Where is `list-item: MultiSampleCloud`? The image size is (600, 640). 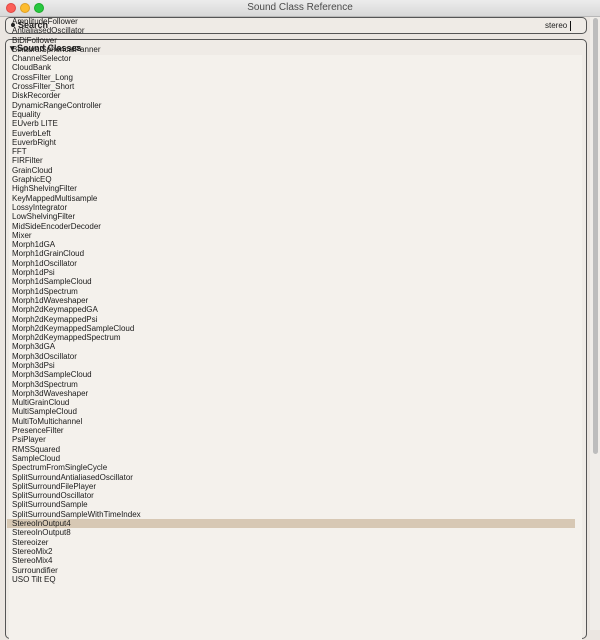 list-item: MultiSampleCloud is located at coordinates (291, 411).